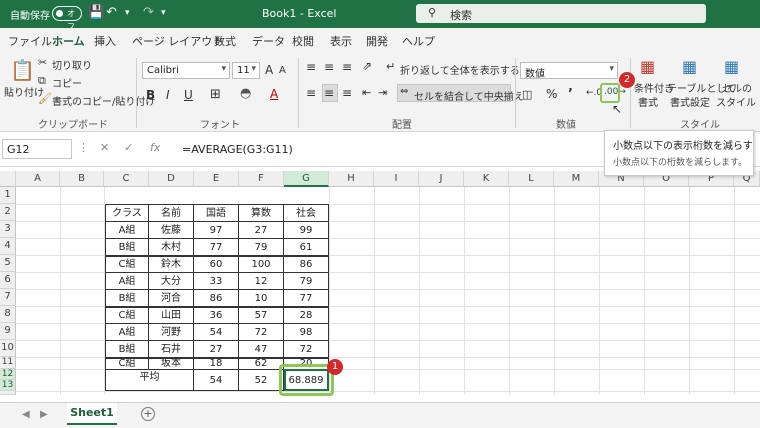 This screenshot has width=760, height=428. What do you see at coordinates (441, 179) in the screenshot?
I see `column-header: J` at bounding box center [441, 179].